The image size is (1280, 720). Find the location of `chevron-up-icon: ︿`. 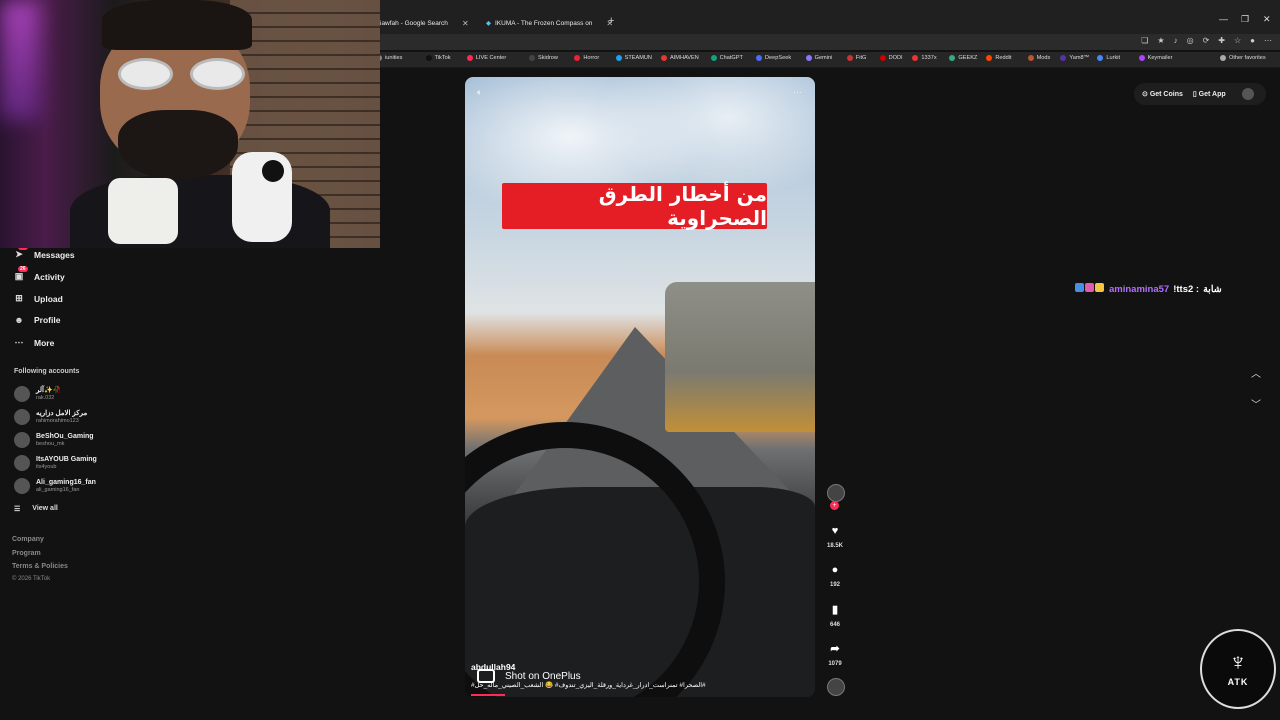

chevron-up-icon: ︿ is located at coordinates (1256, 372).